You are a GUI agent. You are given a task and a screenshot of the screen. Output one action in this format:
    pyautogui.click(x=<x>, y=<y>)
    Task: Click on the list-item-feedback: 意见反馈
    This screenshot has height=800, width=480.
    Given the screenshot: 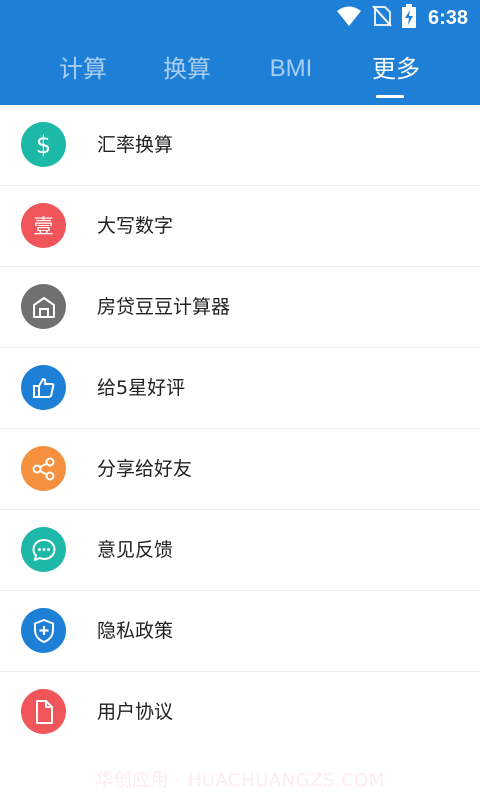 What is the action you would take?
    pyautogui.click(x=240, y=550)
    